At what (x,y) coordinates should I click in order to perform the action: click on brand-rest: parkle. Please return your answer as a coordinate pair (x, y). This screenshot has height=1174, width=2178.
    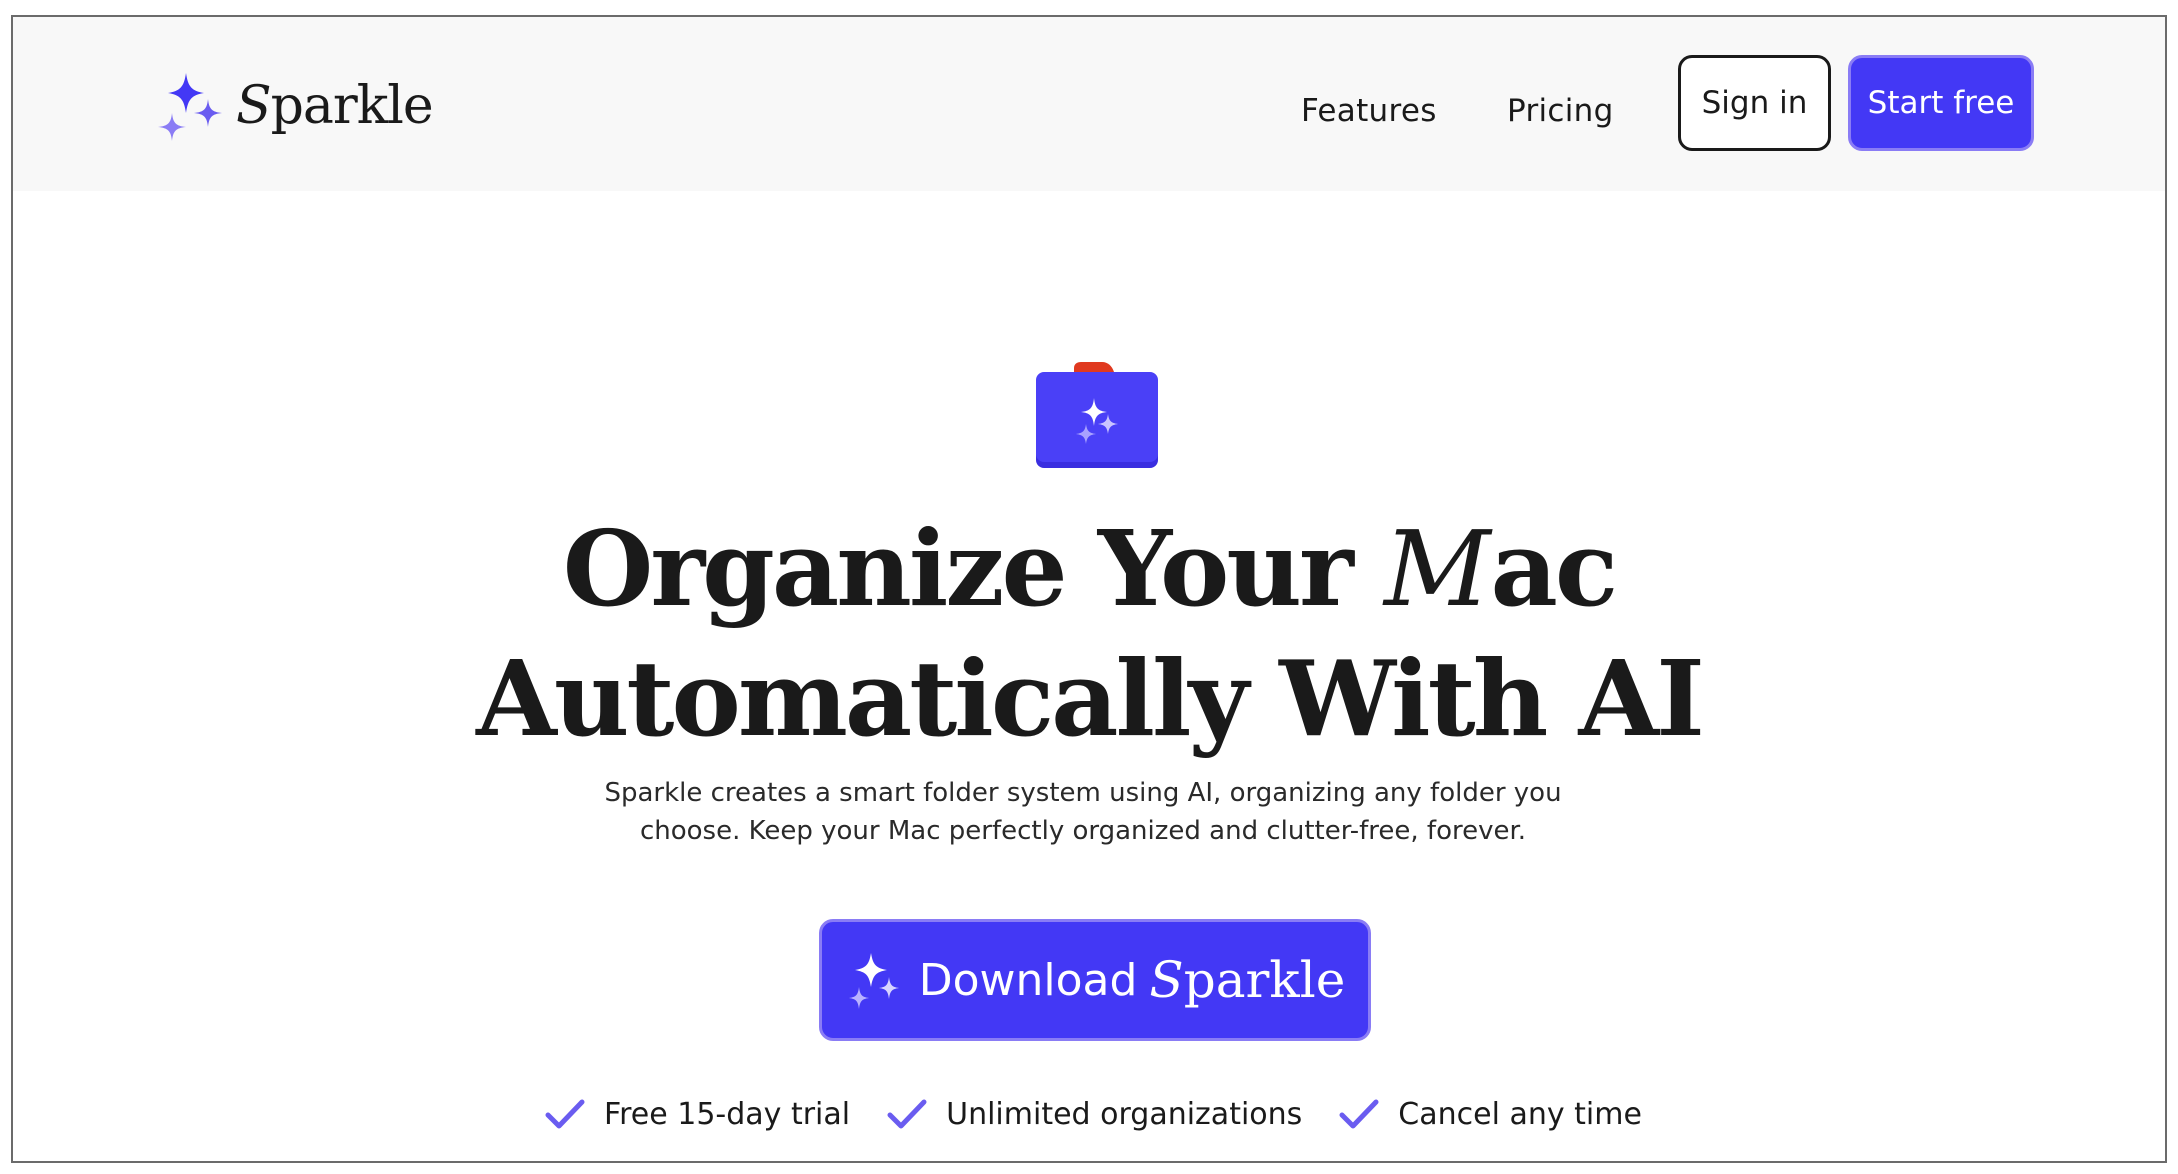
    Looking at the image, I should click on (352, 106).